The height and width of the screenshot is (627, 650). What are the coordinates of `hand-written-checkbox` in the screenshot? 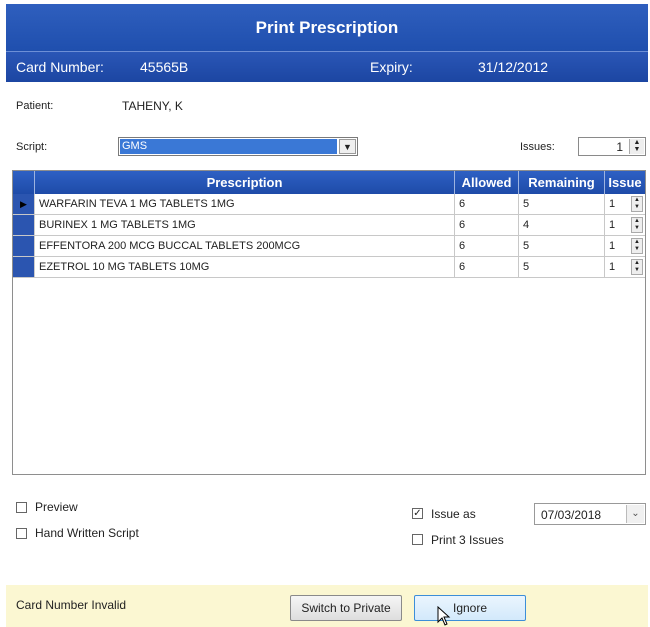 It's located at (21, 533).